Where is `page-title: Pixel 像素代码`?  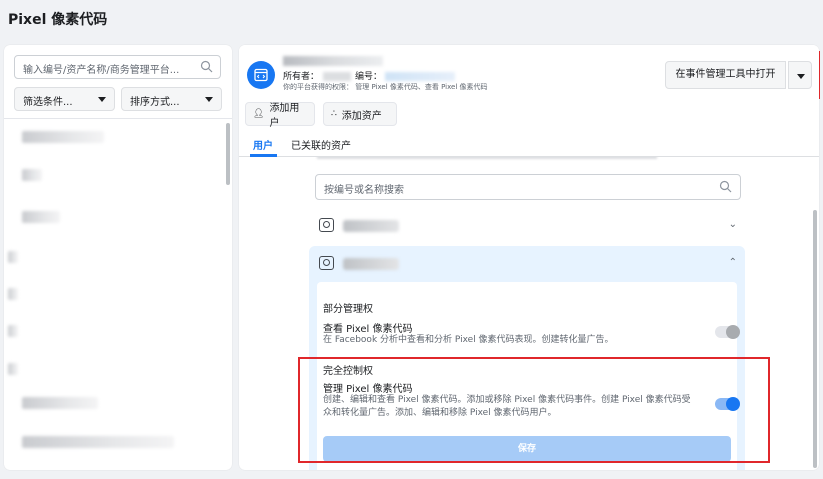 page-title: Pixel 像素代码 is located at coordinates (58, 20).